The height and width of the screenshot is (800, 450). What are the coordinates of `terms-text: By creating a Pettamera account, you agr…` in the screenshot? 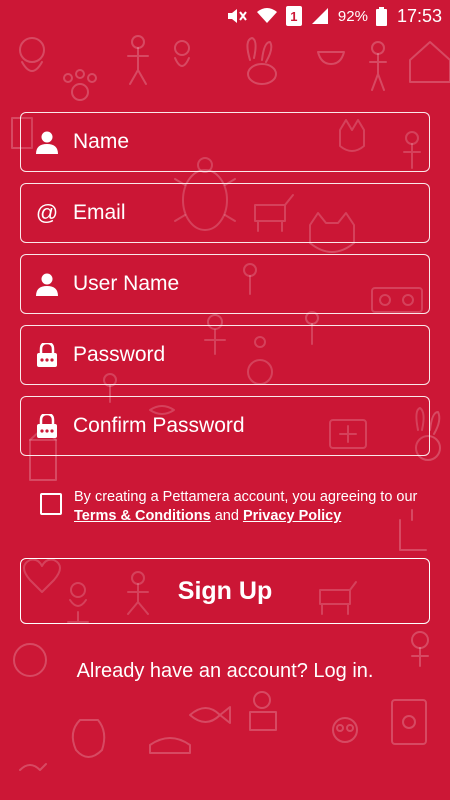 It's located at (247, 507).